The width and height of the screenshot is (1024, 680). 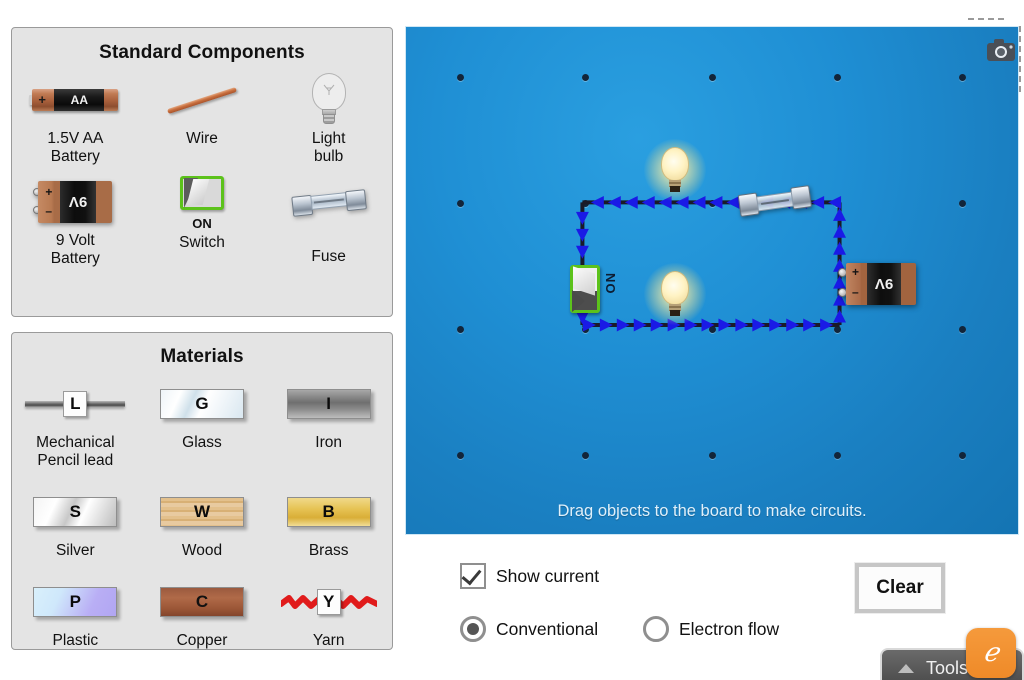 I want to click on checkbox-box, so click(x=473, y=576).